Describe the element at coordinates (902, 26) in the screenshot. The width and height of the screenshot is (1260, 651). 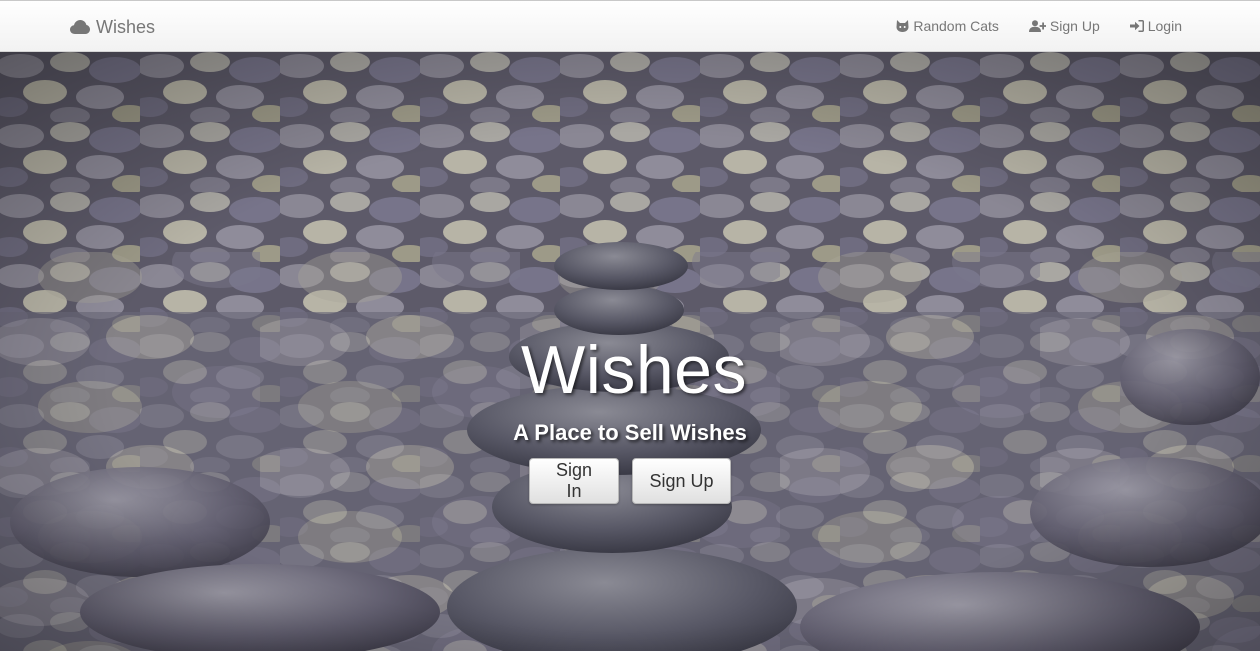
I see `cat-icon` at that location.